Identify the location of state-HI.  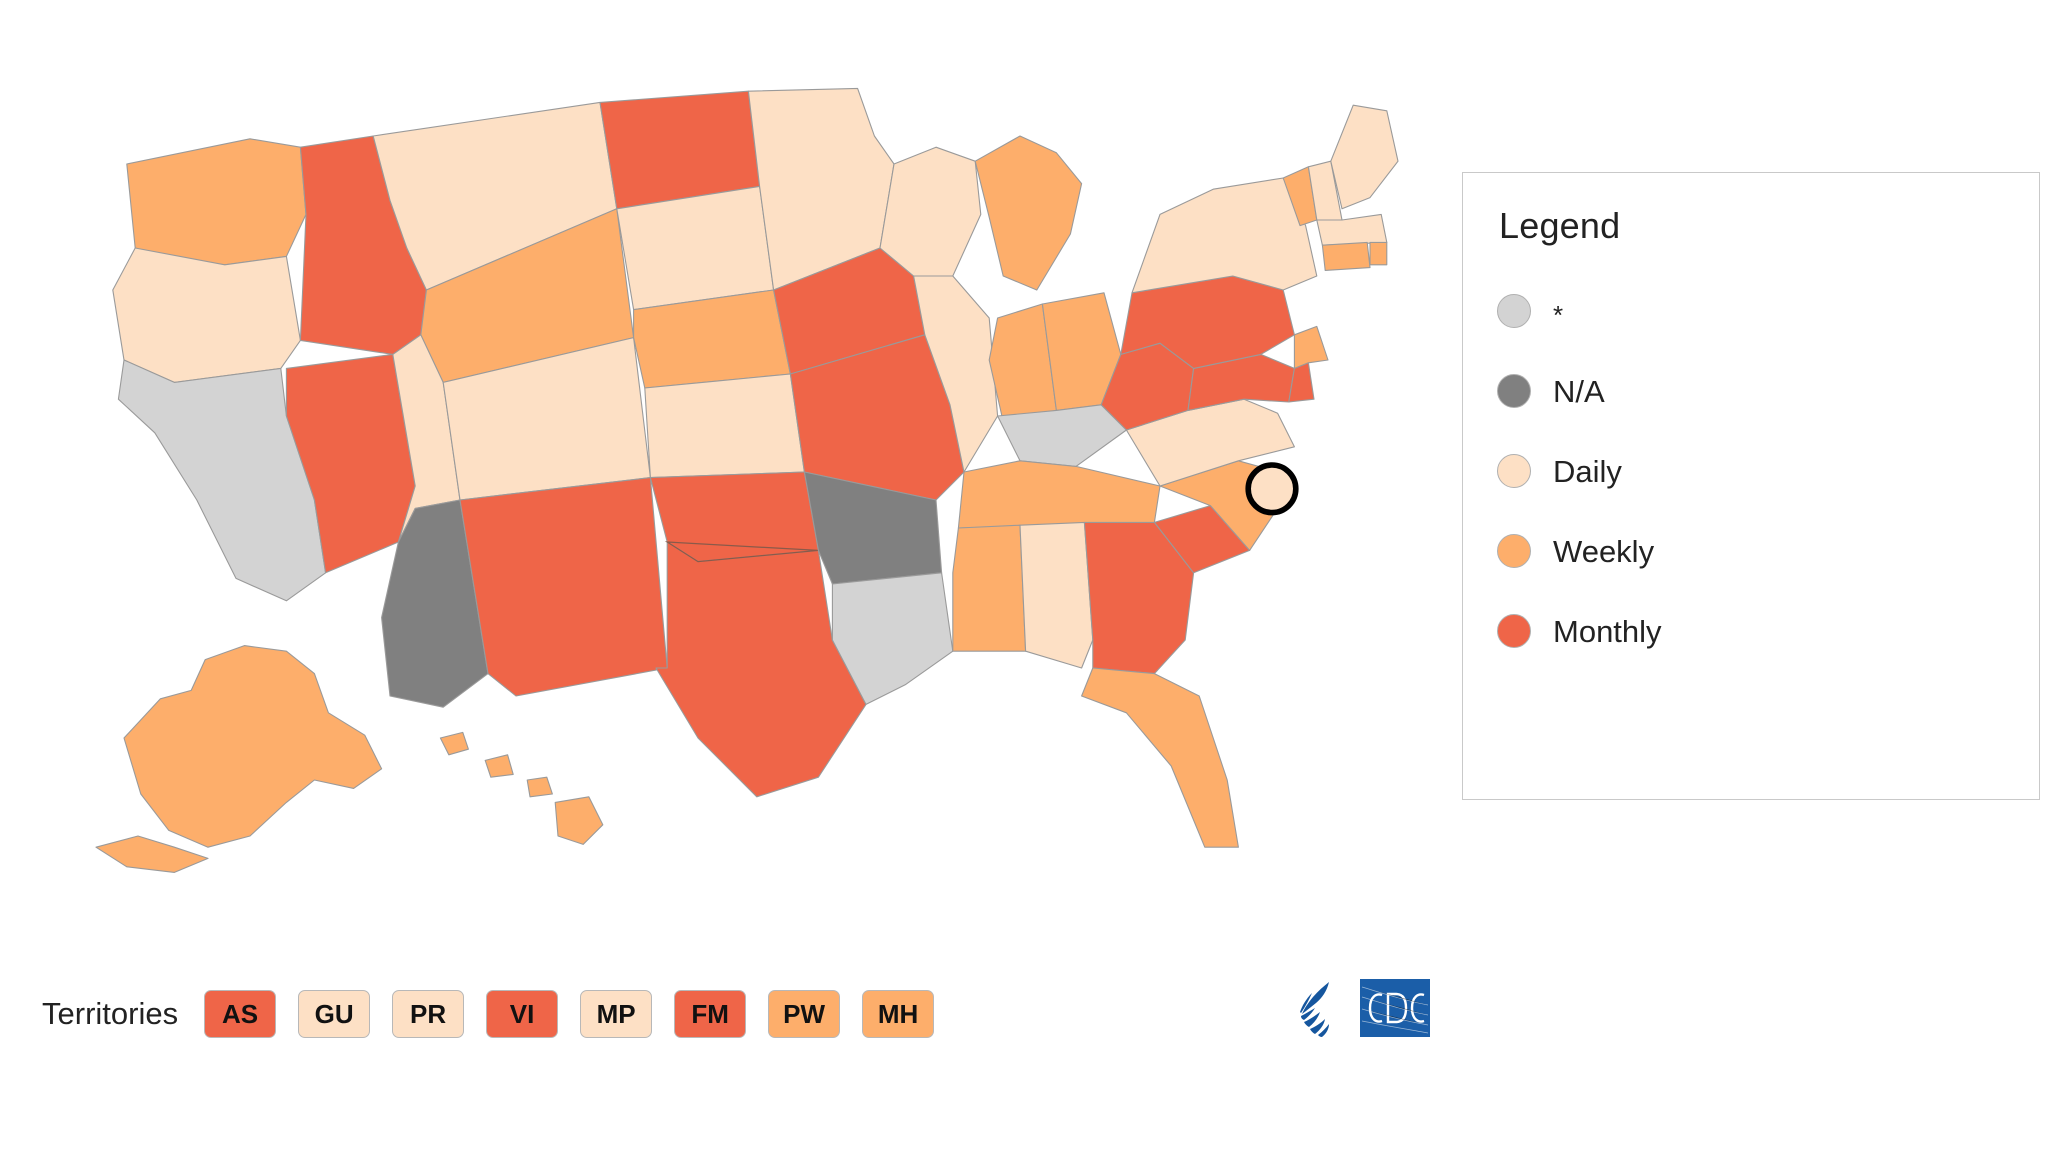
(454, 743).